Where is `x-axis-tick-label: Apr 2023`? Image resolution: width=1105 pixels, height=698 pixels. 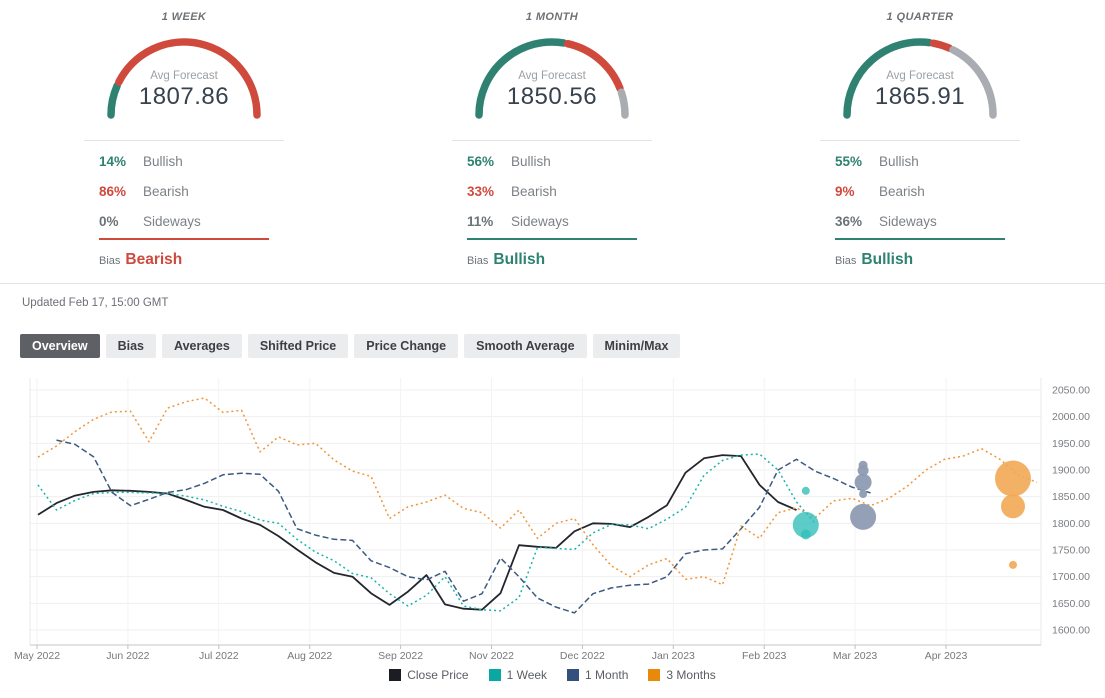
x-axis-tick-label: Apr 2023 is located at coordinates (946, 656).